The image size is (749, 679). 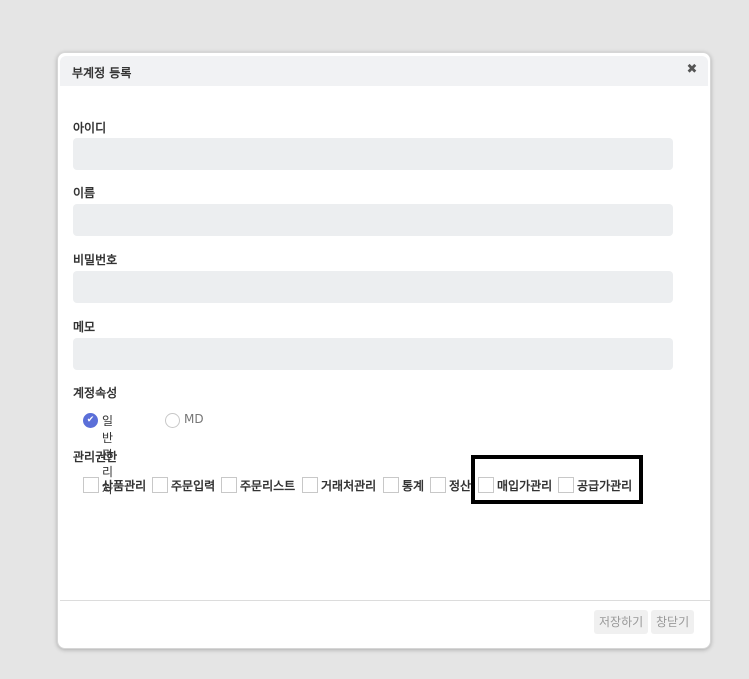 What do you see at coordinates (193, 485) in the screenshot?
I see `checkbox-order-input-label: 주문입력` at bounding box center [193, 485].